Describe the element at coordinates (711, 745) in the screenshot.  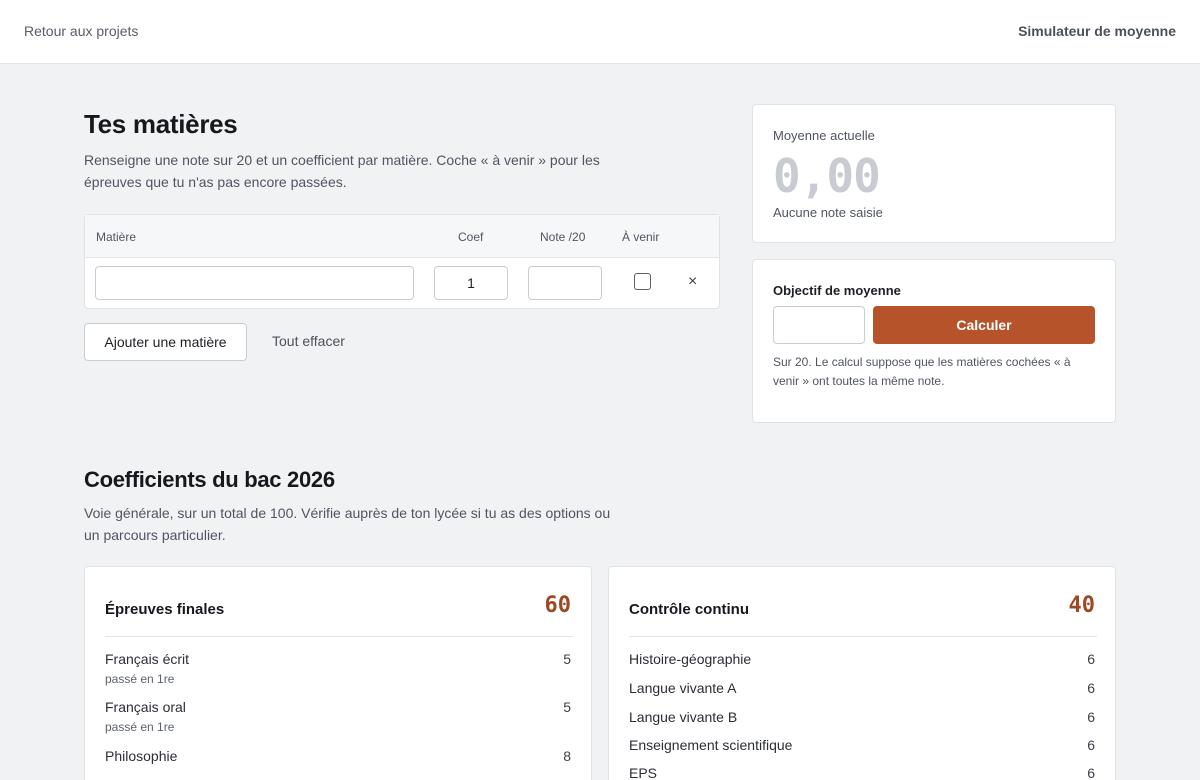
I see `item-name: Enseignement scientifique` at that location.